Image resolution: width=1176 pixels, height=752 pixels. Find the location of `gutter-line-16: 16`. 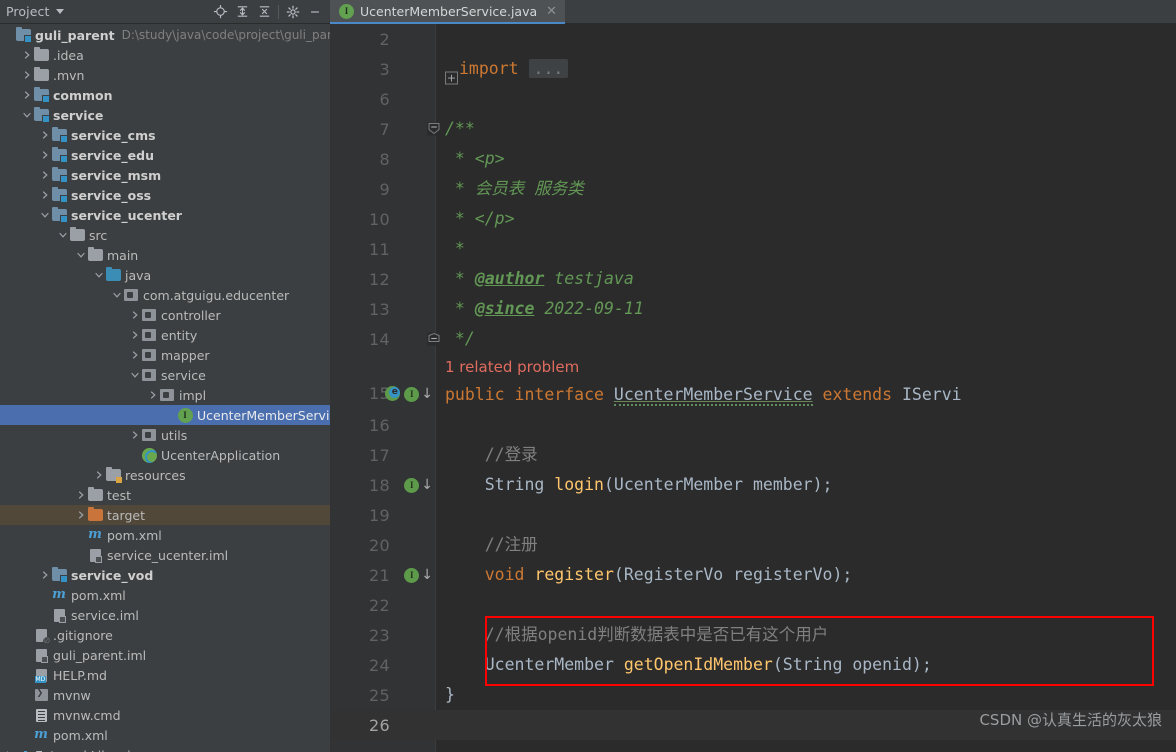

gutter-line-16: 16 is located at coordinates (382, 425).